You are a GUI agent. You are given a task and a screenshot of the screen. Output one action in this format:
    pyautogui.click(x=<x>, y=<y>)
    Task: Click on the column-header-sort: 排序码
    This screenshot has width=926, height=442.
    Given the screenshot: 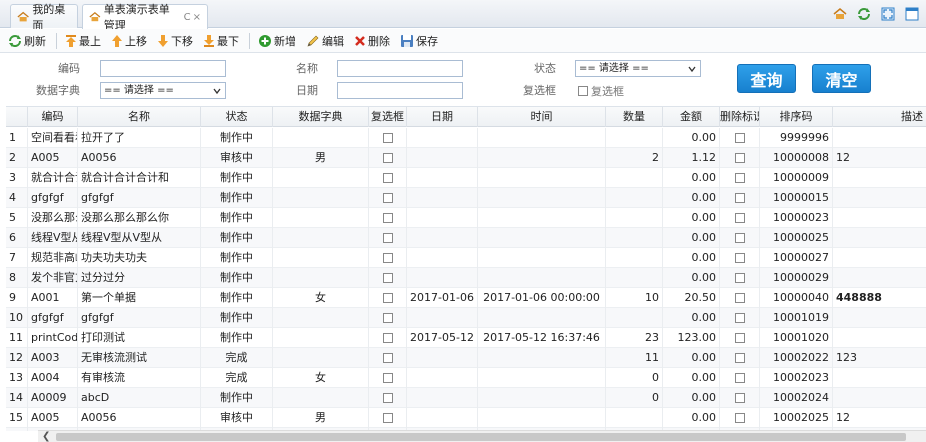 What is the action you would take?
    pyautogui.click(x=796, y=117)
    